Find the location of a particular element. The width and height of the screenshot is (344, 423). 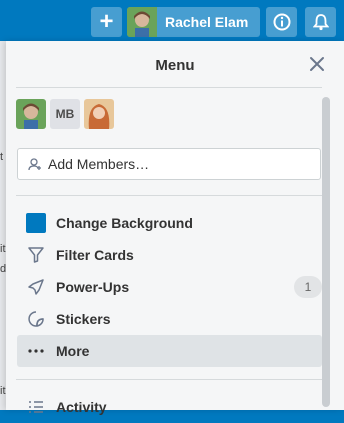

member-list: MB is located at coordinates (65, 114).